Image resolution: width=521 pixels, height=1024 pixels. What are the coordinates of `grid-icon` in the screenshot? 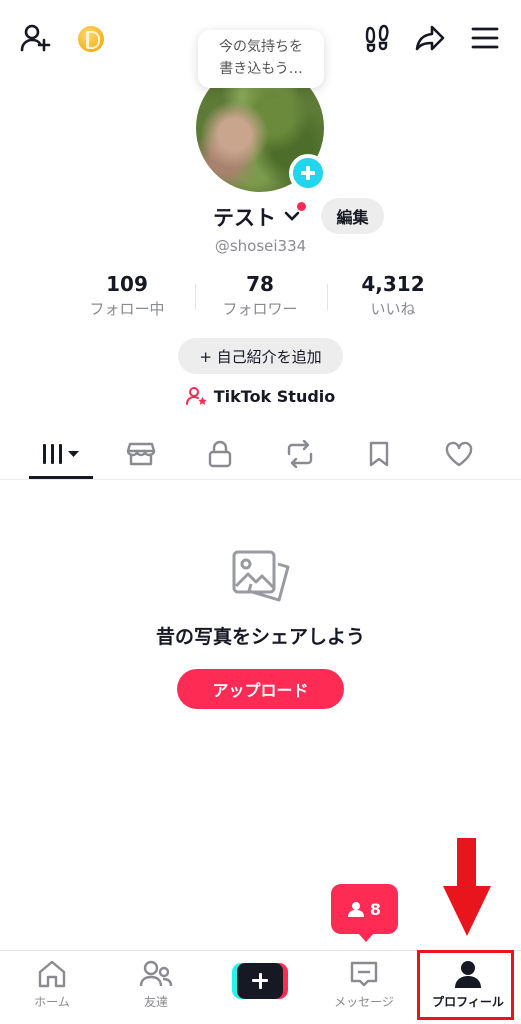 It's located at (61, 454).